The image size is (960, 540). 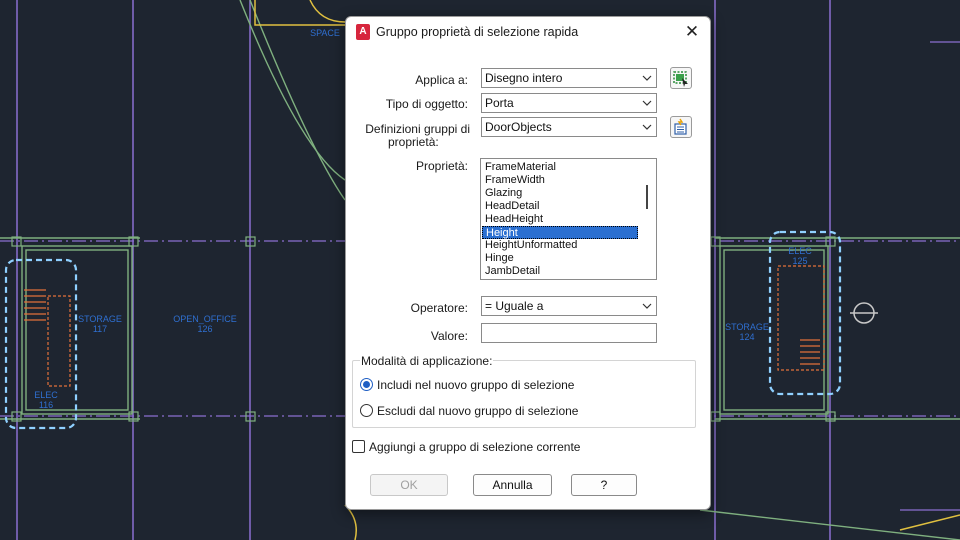 I want to click on object-type-value: Porta, so click(x=499, y=103).